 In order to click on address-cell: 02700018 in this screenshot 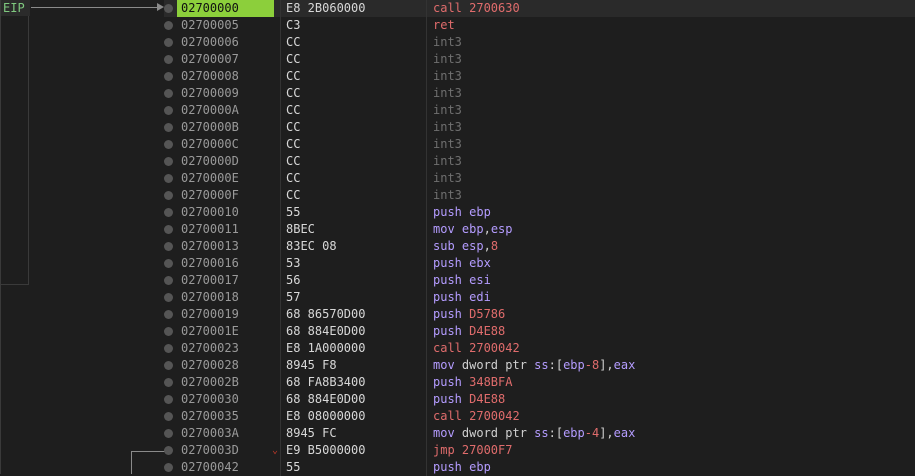, I will do `click(225, 297)`.